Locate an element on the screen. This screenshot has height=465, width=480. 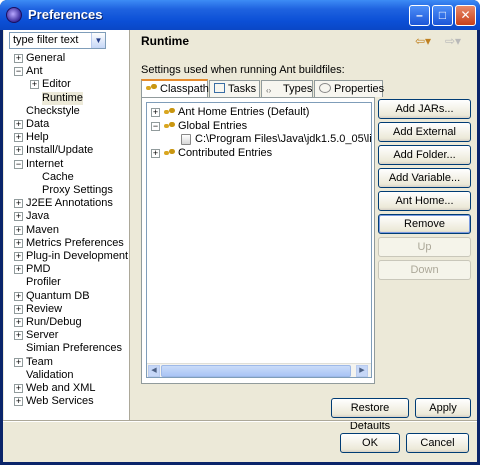
tab-tasks: Tasks is located at coordinates (234, 88).